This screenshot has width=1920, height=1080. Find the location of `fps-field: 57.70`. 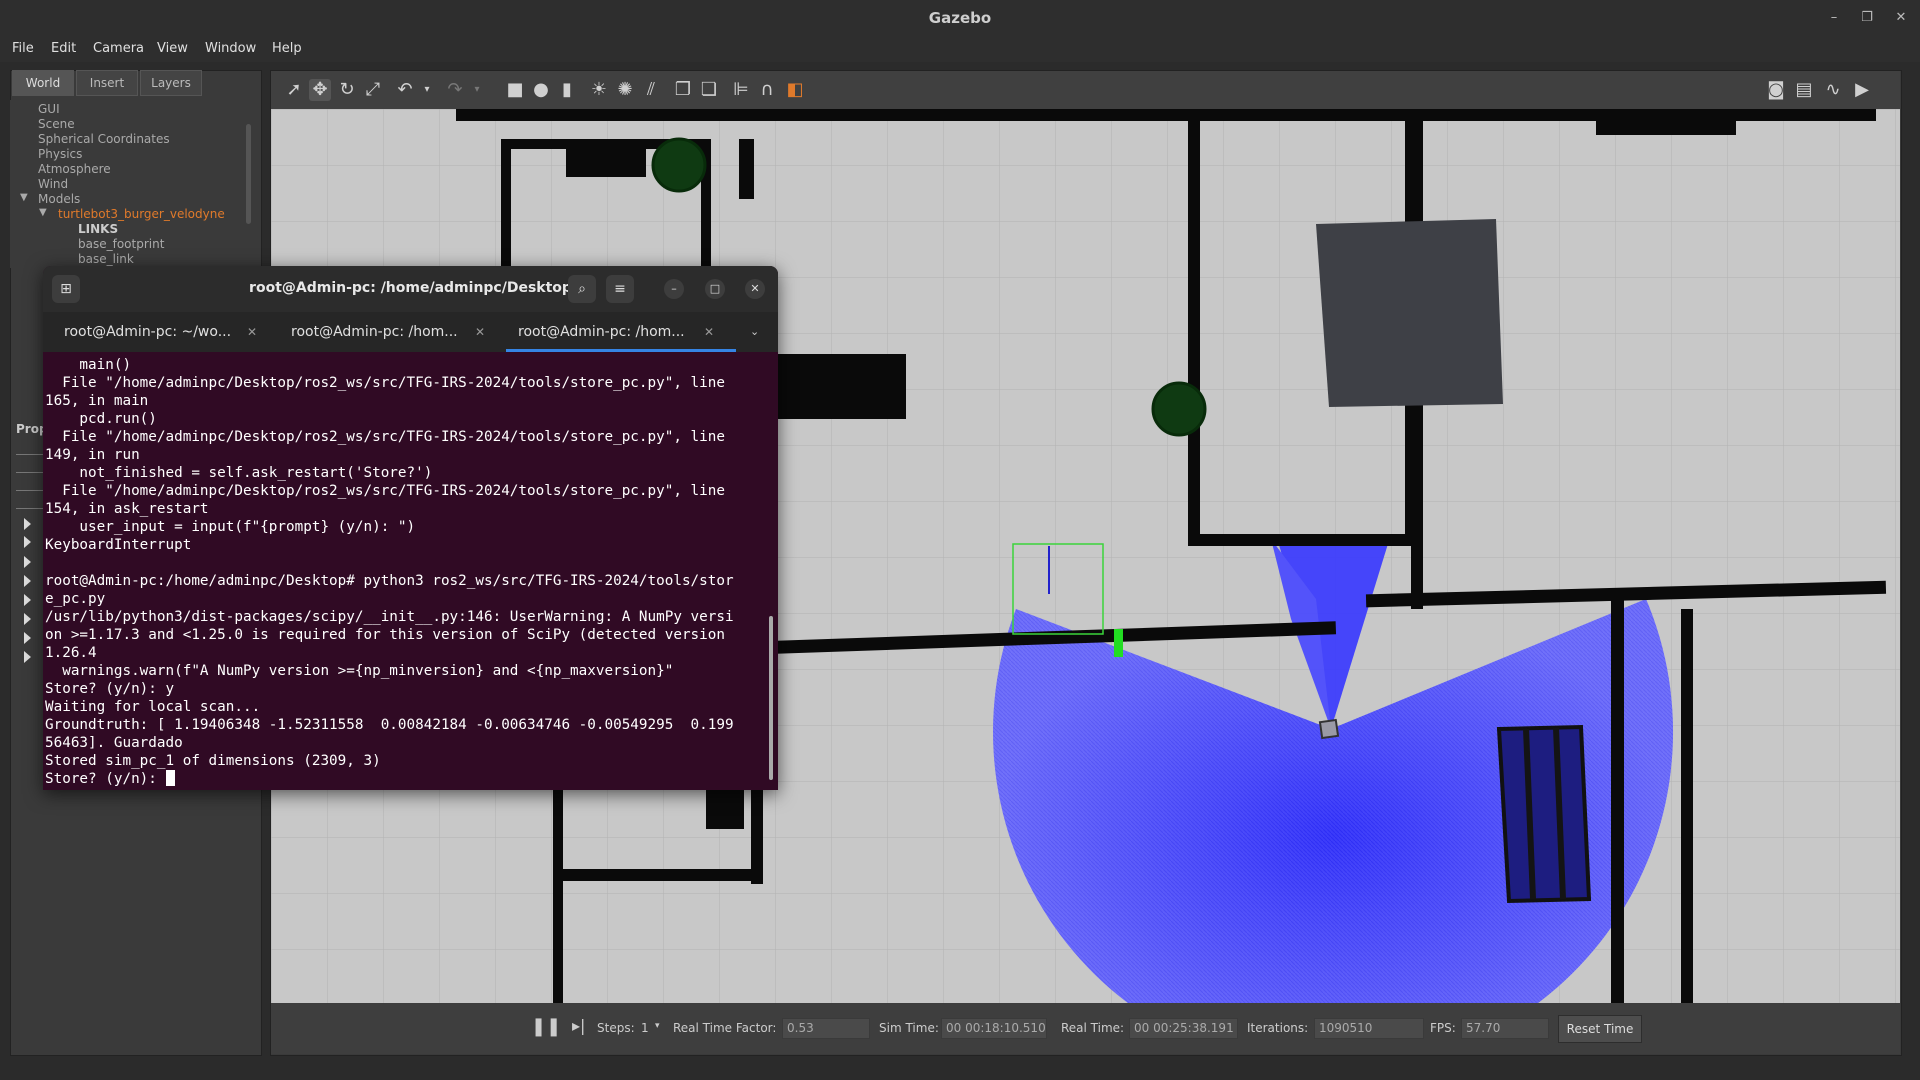

fps-field: 57.70 is located at coordinates (1505, 1028).